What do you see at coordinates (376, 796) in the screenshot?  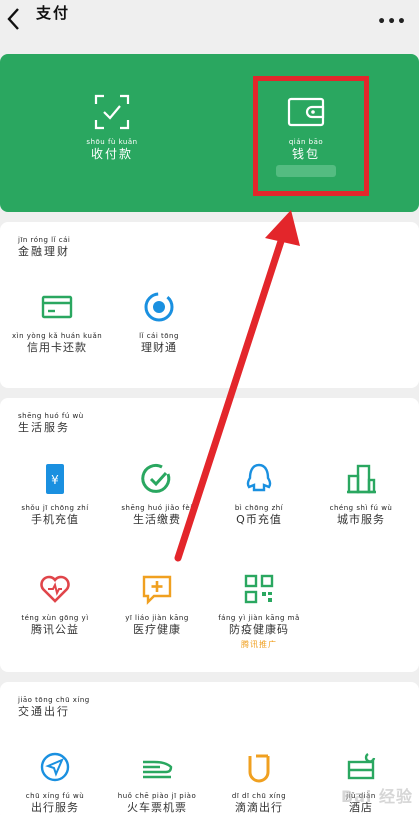 I see `watermark: Bai 经验` at bounding box center [376, 796].